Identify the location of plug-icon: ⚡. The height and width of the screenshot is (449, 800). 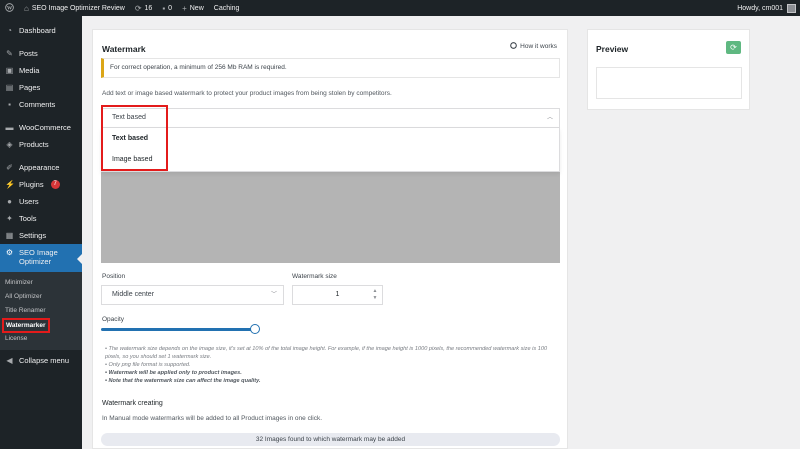
(10, 184).